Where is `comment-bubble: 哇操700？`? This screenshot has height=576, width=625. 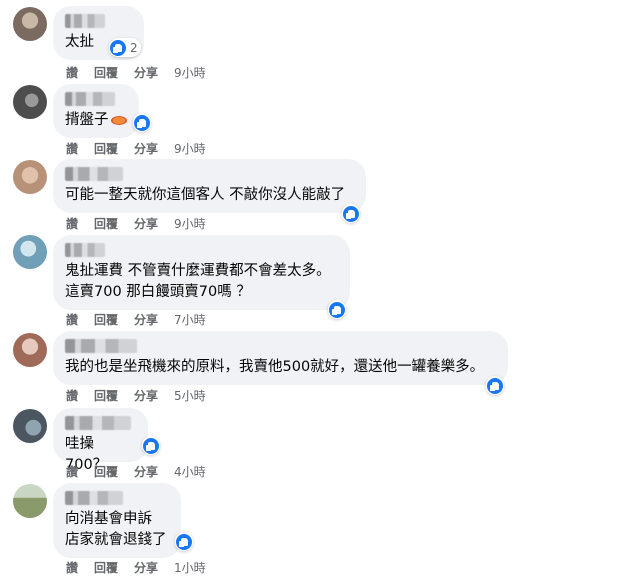 comment-bubble: 哇操700？ is located at coordinates (100, 440).